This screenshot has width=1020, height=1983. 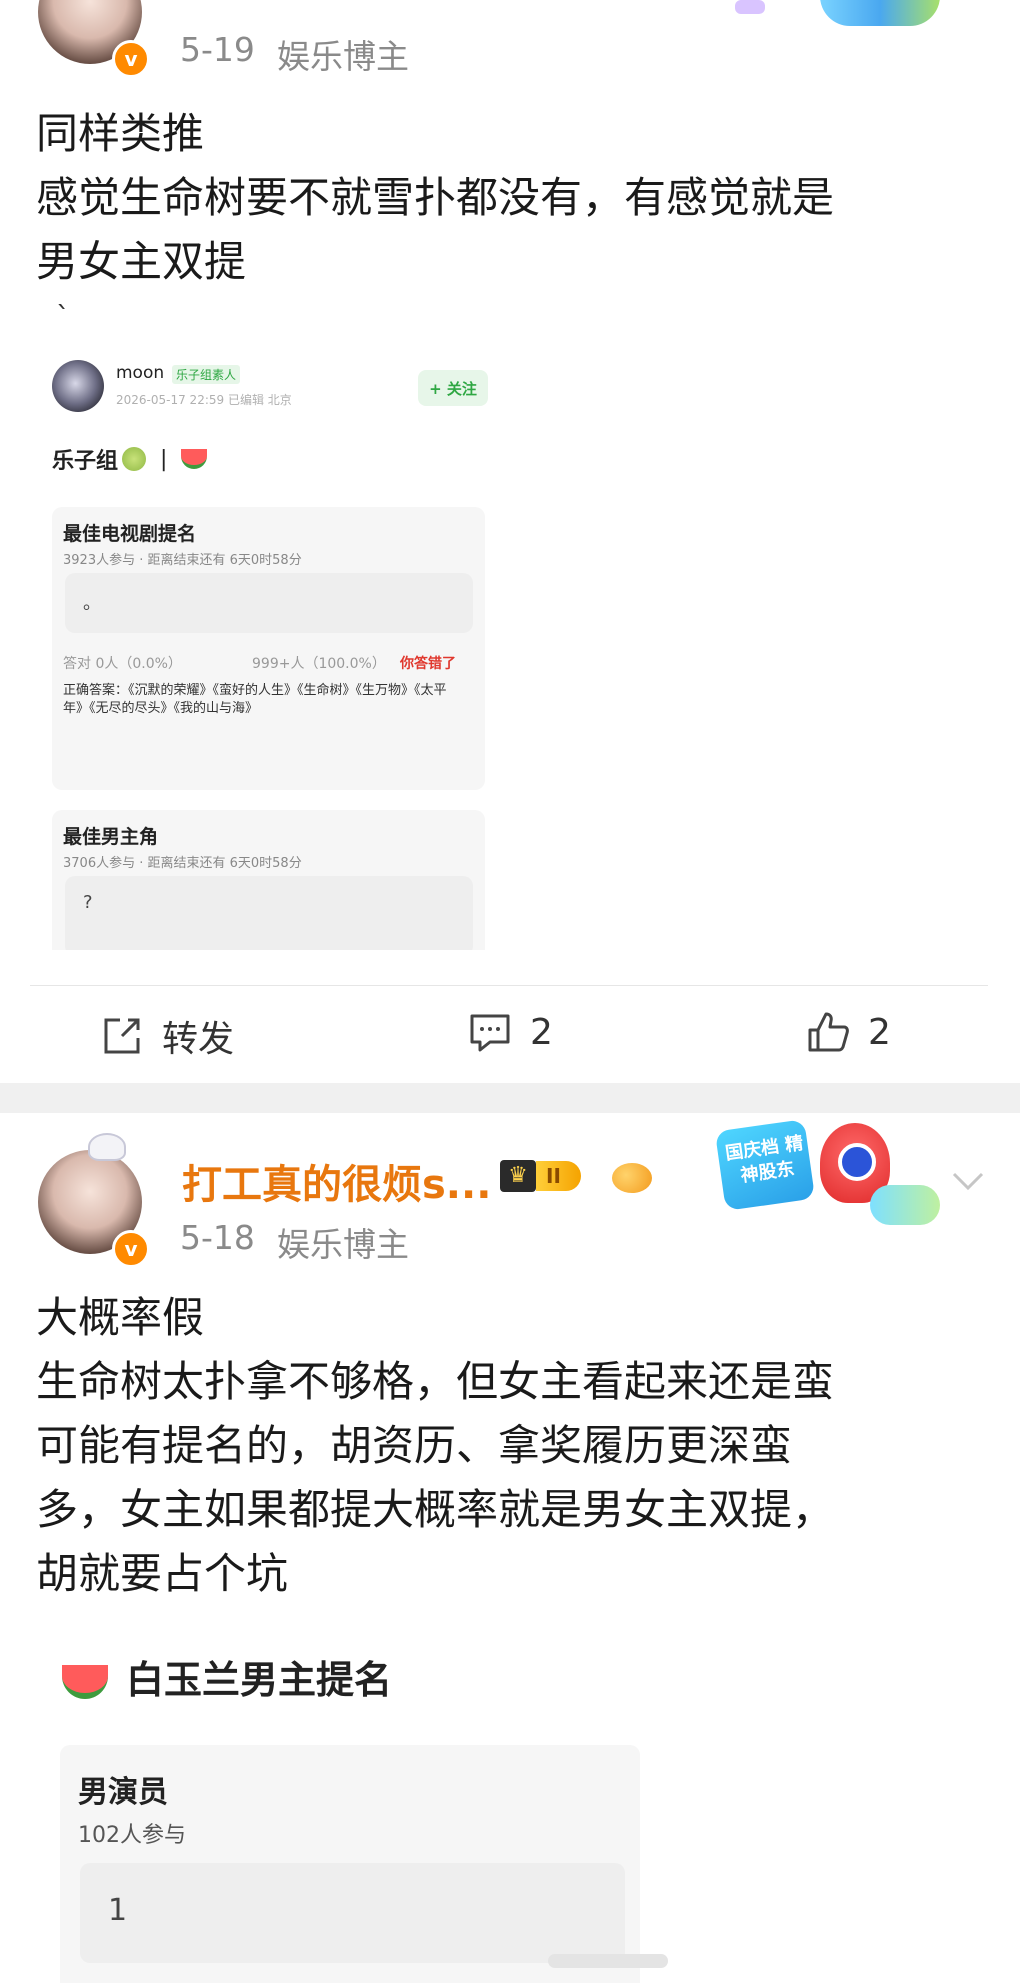 I want to click on scroll-indicator, so click(x=608, y=1961).